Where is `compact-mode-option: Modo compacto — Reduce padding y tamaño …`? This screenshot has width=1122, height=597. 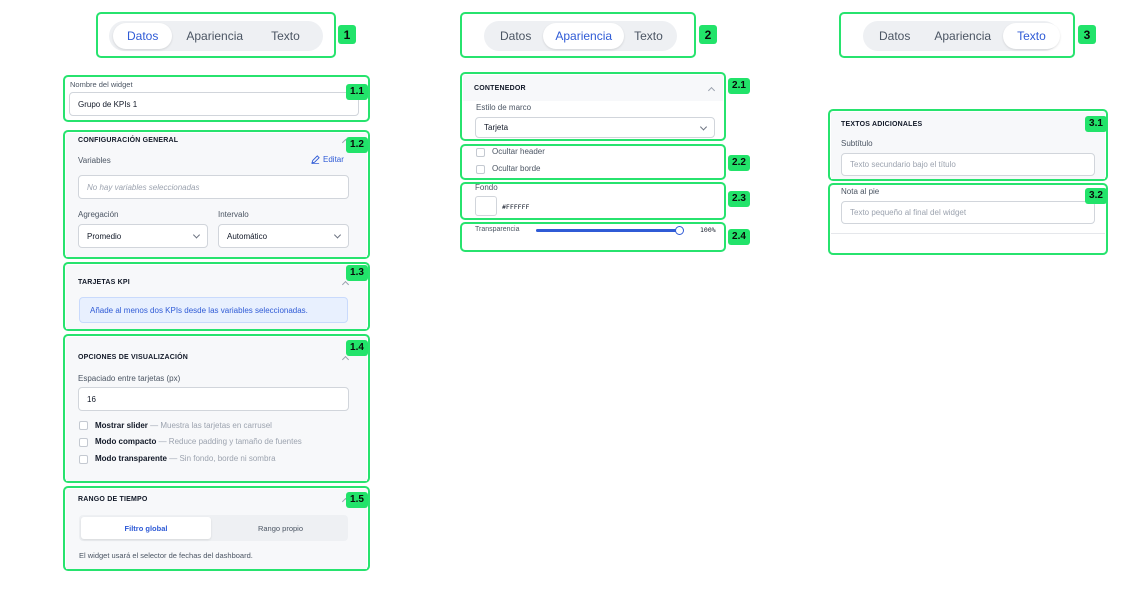
compact-mode-option: Modo compacto — Reduce padding y tamaño … is located at coordinates (198, 441).